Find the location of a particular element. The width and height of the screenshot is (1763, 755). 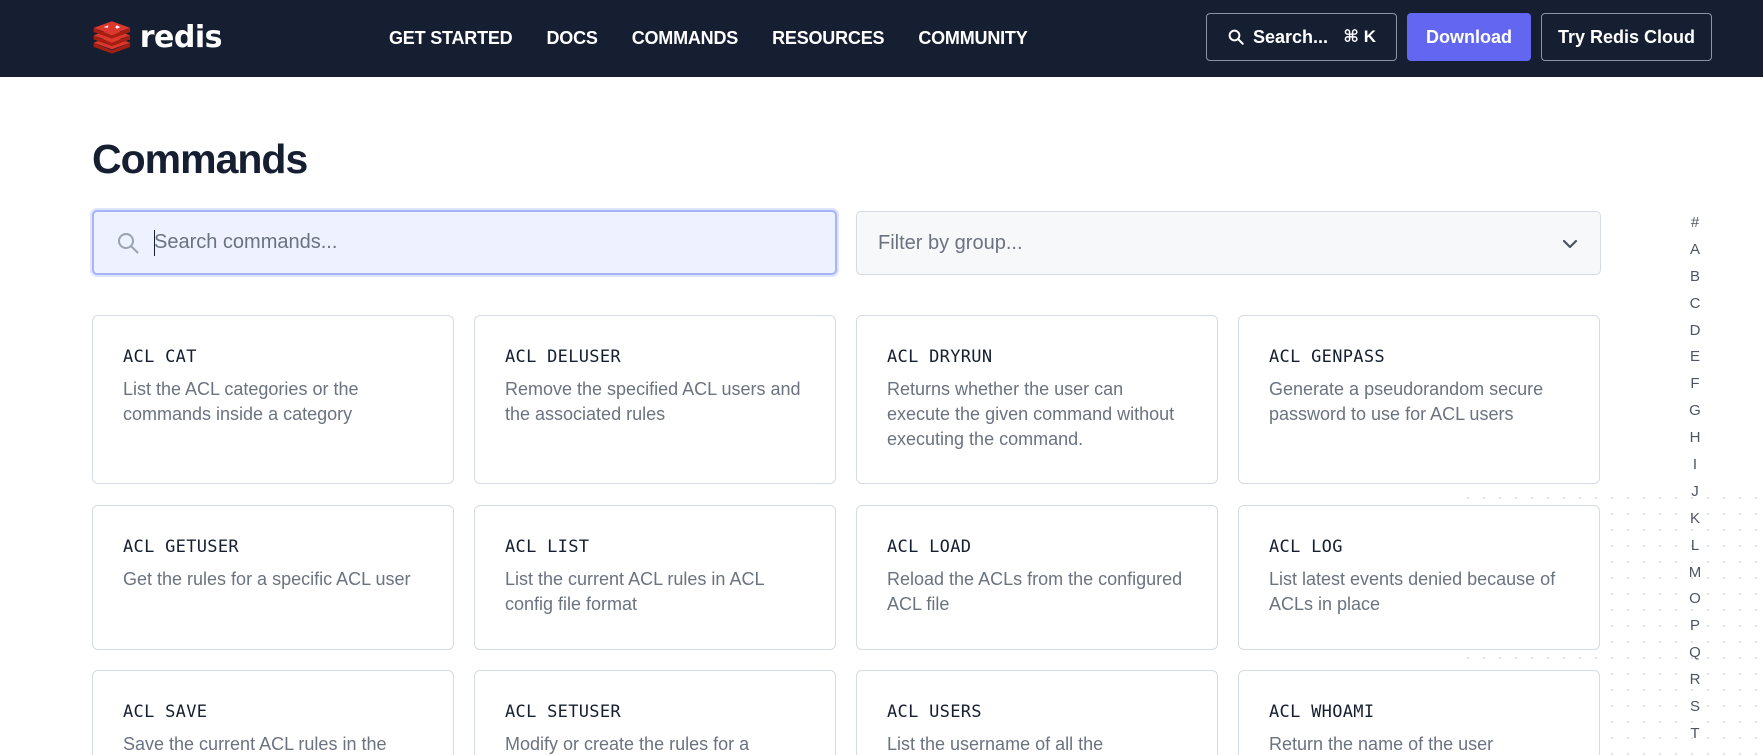

command-name: ACL LOAD is located at coordinates (929, 547).